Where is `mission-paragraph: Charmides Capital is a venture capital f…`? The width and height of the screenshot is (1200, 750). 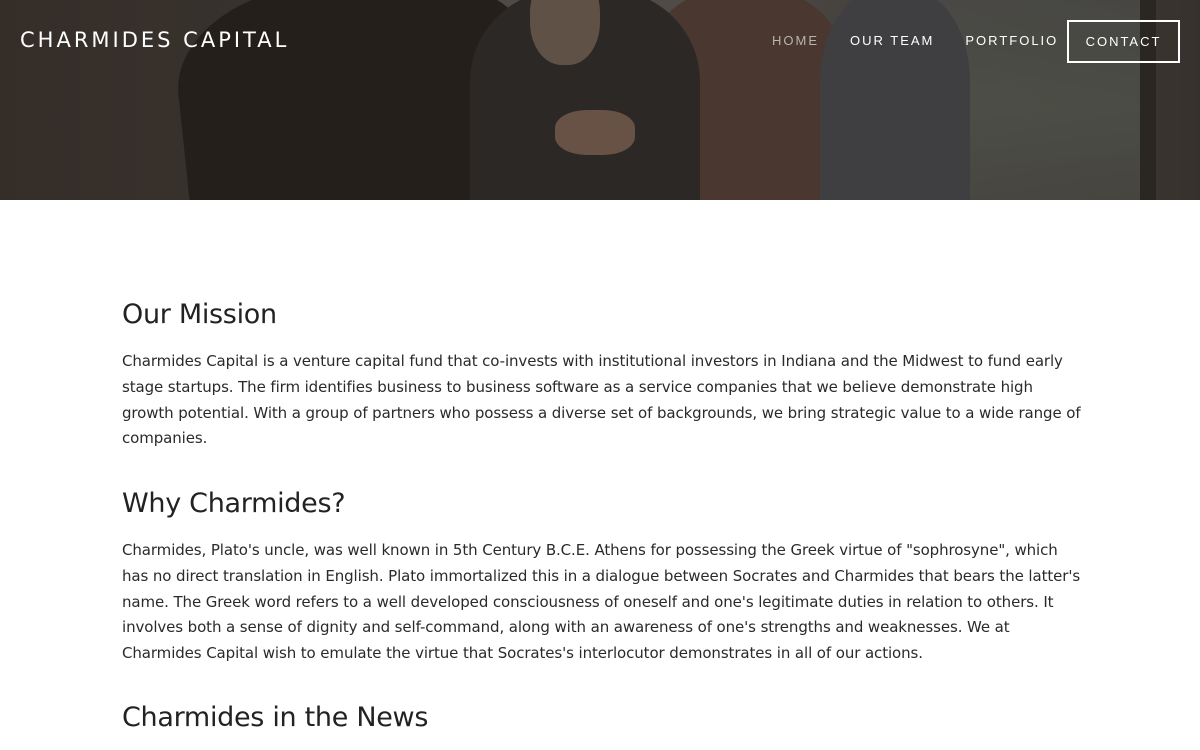
mission-paragraph: Charmides Capital is a venture capital f… is located at coordinates (601, 400).